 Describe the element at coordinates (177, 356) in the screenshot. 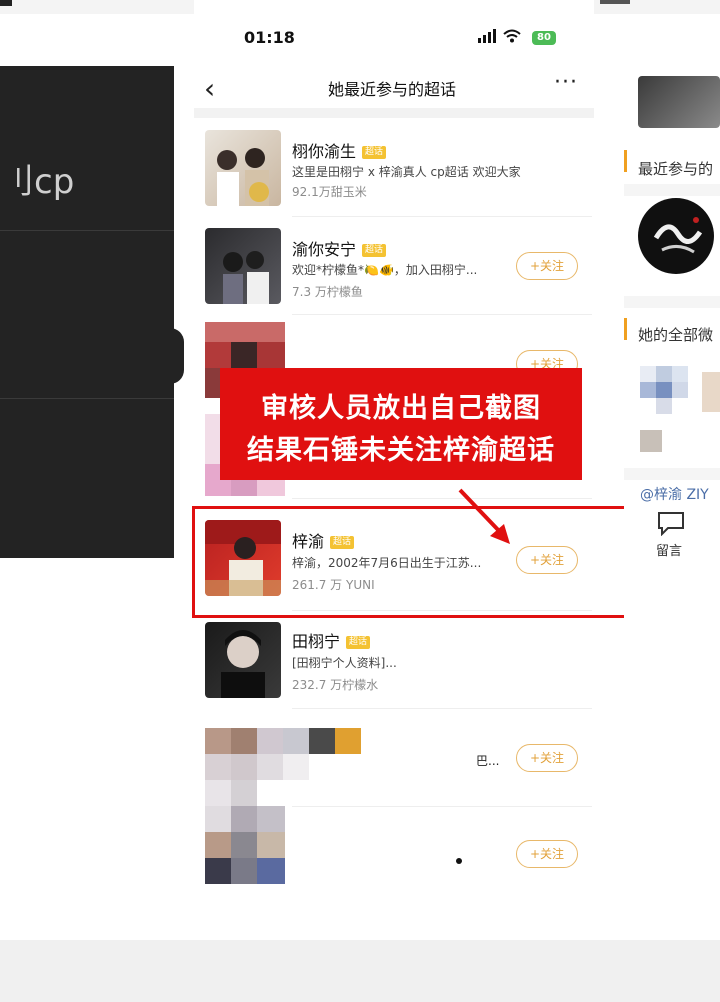

I see `panel-notch` at that location.